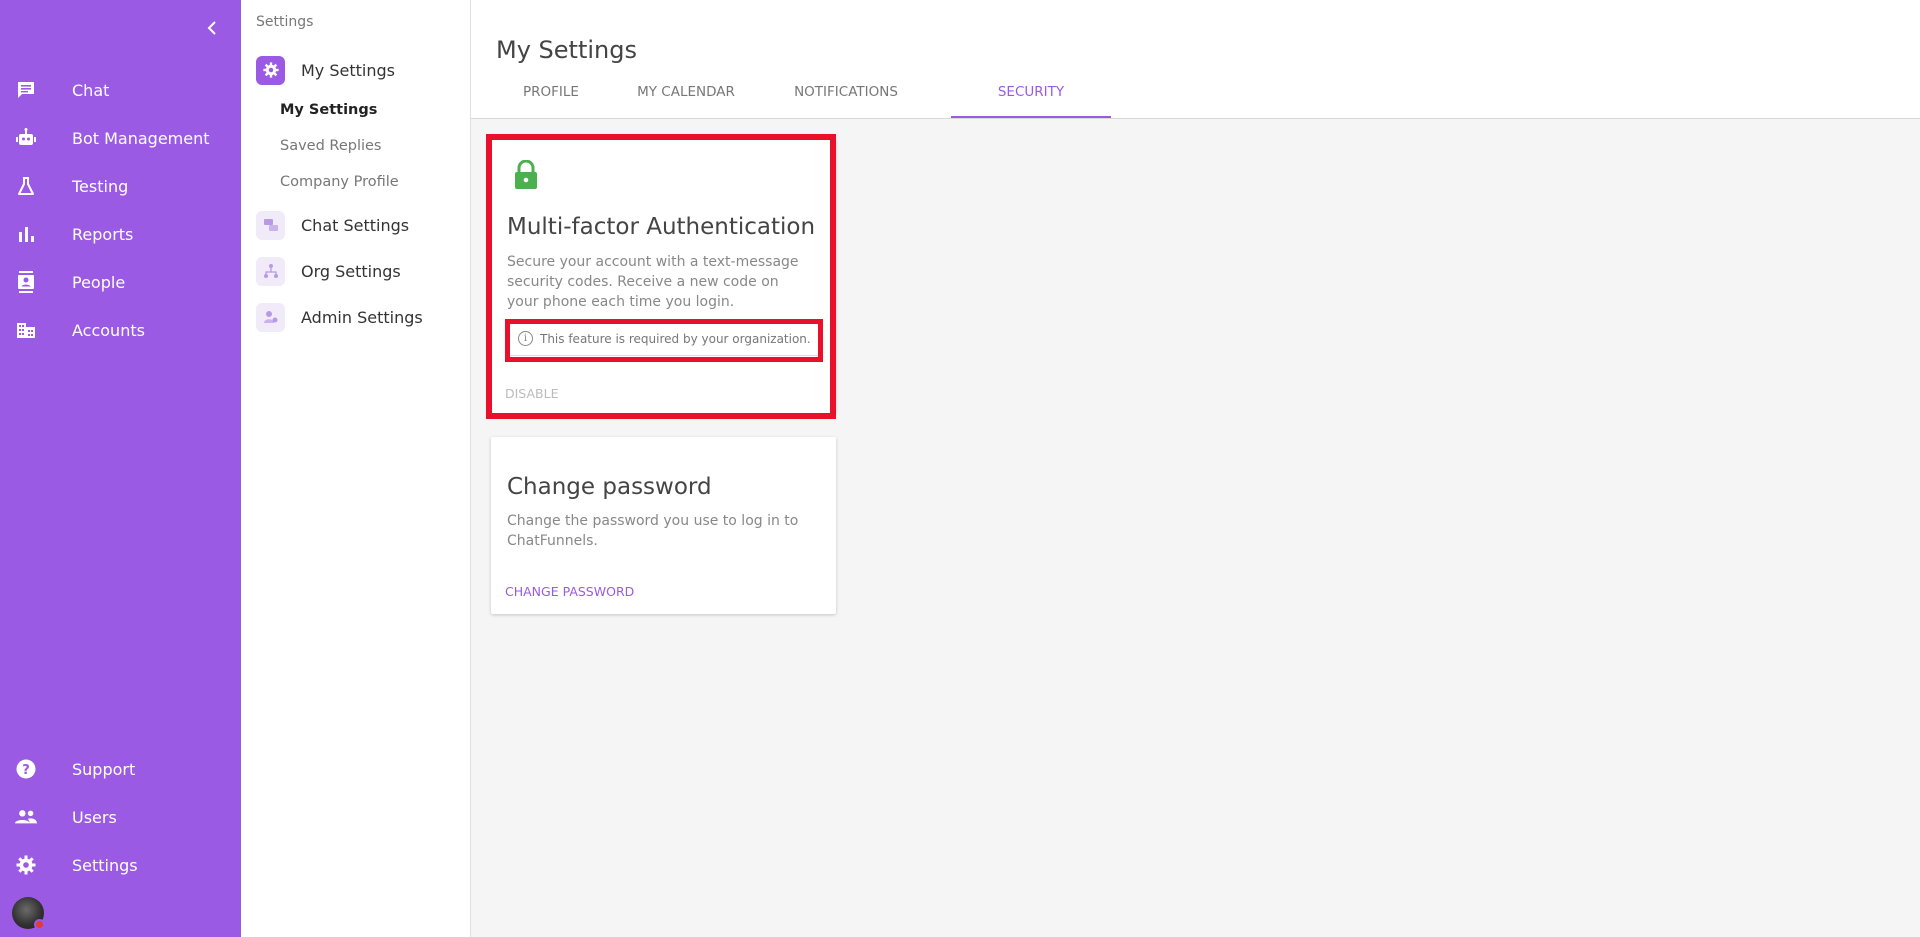  I want to click on nav-item-bot-management: Bot Management, so click(120, 138).